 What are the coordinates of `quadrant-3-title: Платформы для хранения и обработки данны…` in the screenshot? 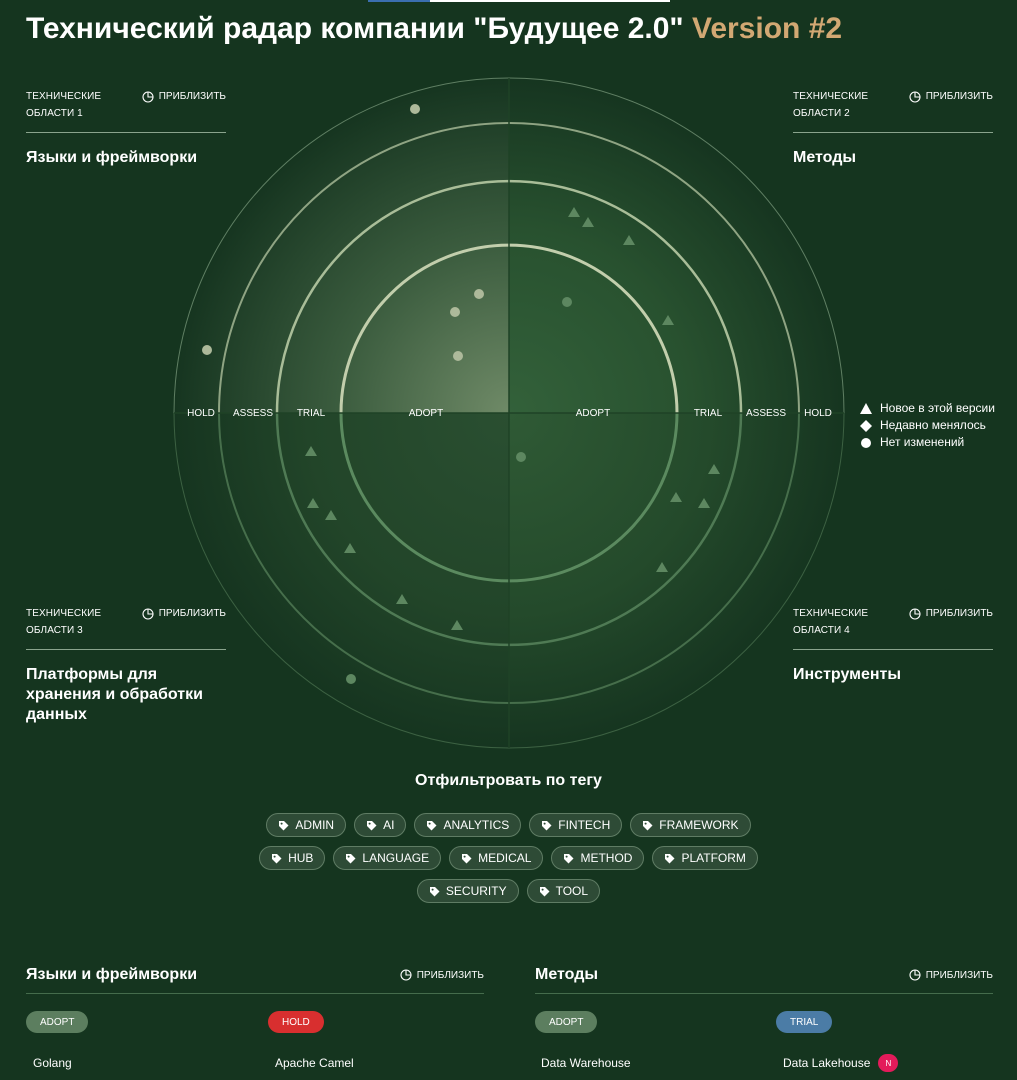 It's located at (114, 694).